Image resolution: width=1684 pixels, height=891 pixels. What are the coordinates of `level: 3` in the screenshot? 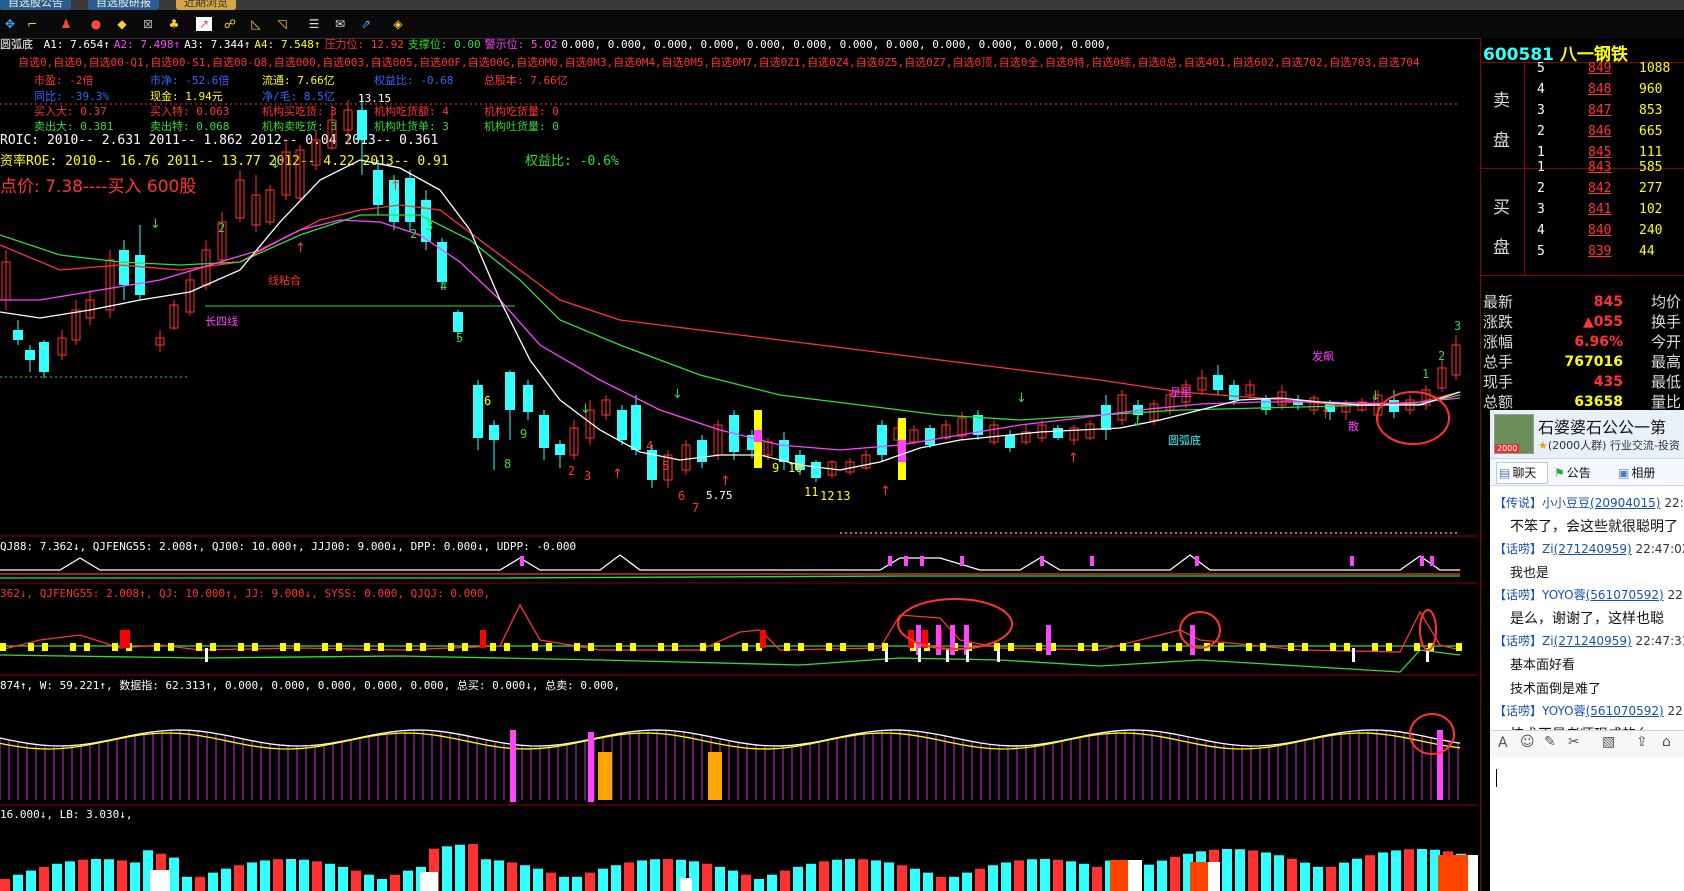 It's located at (1541, 209).